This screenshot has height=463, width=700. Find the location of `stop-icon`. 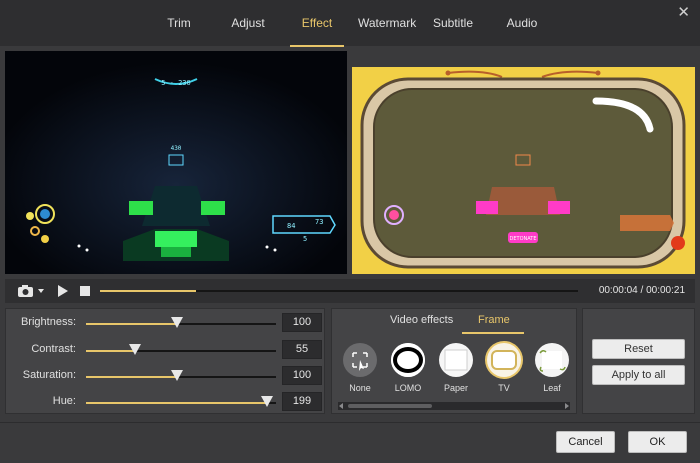

stop-icon is located at coordinates (85, 291).